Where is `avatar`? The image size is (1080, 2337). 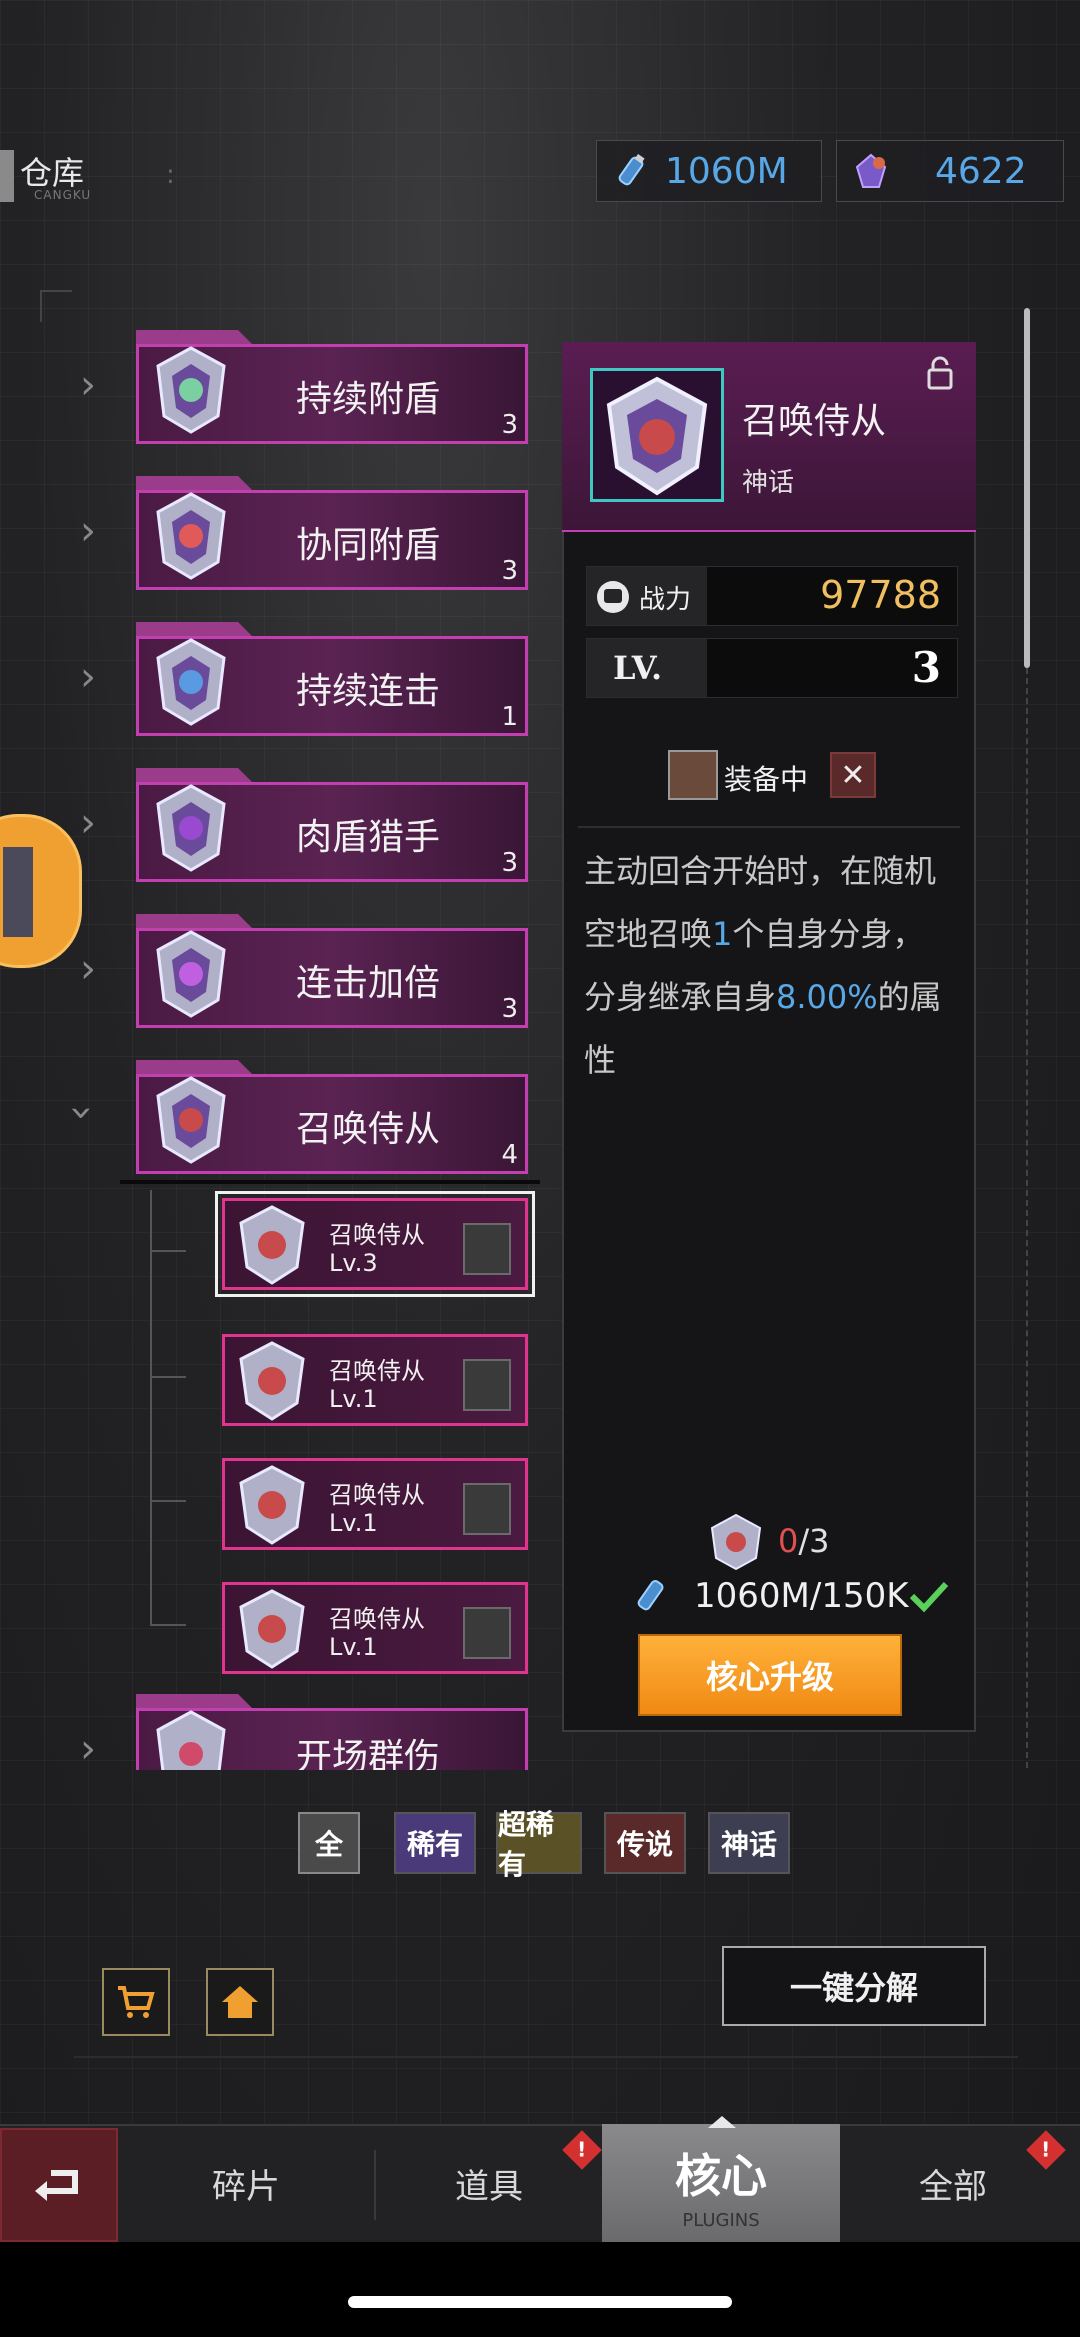 avatar is located at coordinates (41, 891).